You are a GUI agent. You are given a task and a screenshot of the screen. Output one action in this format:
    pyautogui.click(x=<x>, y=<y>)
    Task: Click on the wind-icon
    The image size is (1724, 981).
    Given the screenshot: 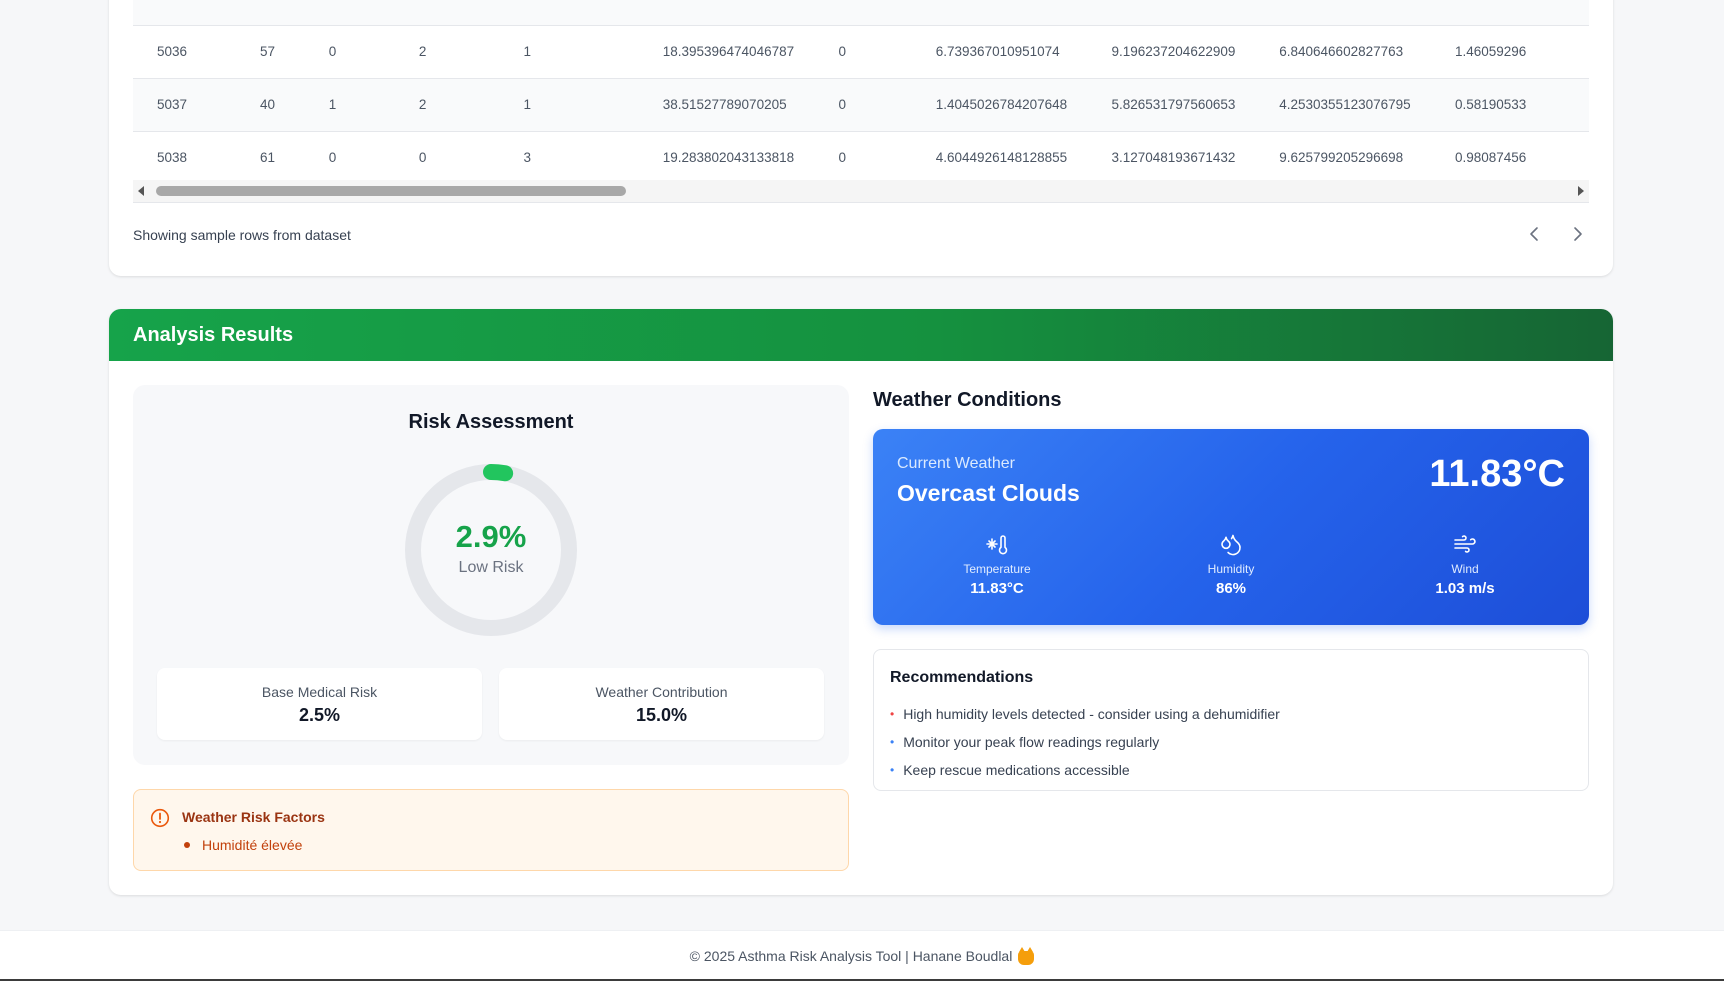 What is the action you would take?
    pyautogui.click(x=1465, y=544)
    